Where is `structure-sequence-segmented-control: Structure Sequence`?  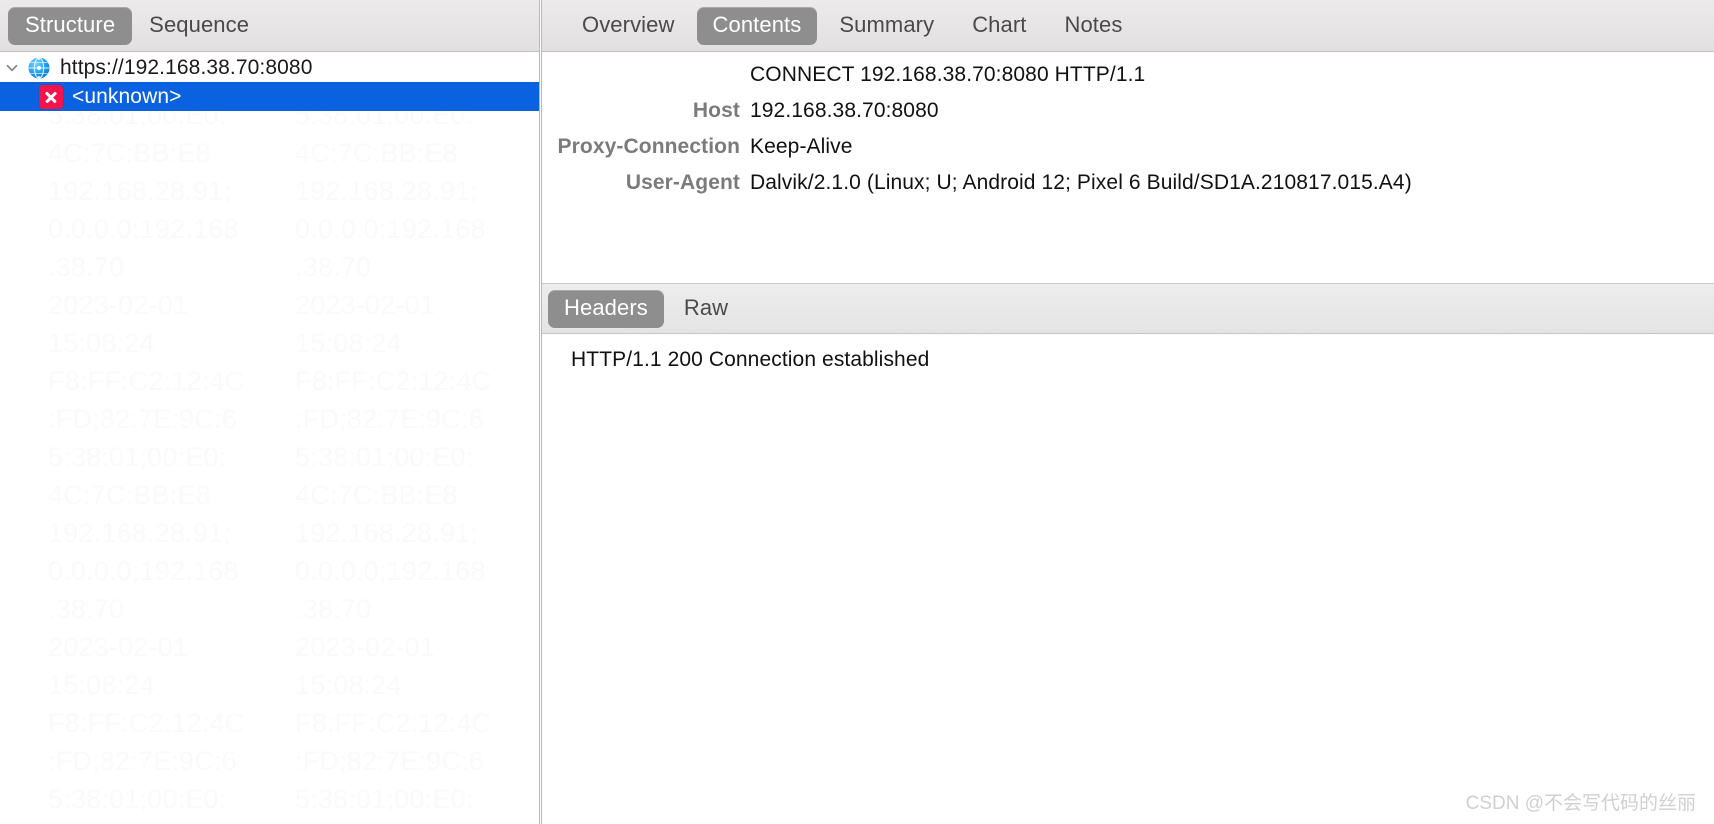
structure-sequence-segmented-control: Structure Sequence is located at coordinates (137, 26).